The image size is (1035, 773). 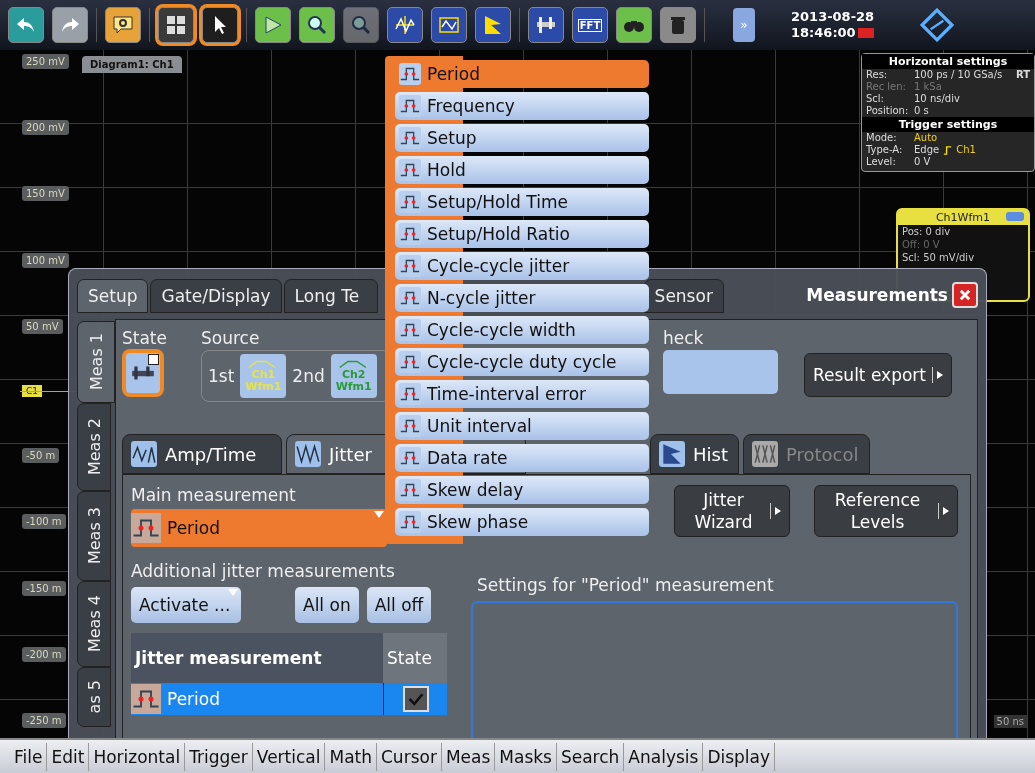 I want to click on tab: Gate/Display, so click(x=216, y=296).